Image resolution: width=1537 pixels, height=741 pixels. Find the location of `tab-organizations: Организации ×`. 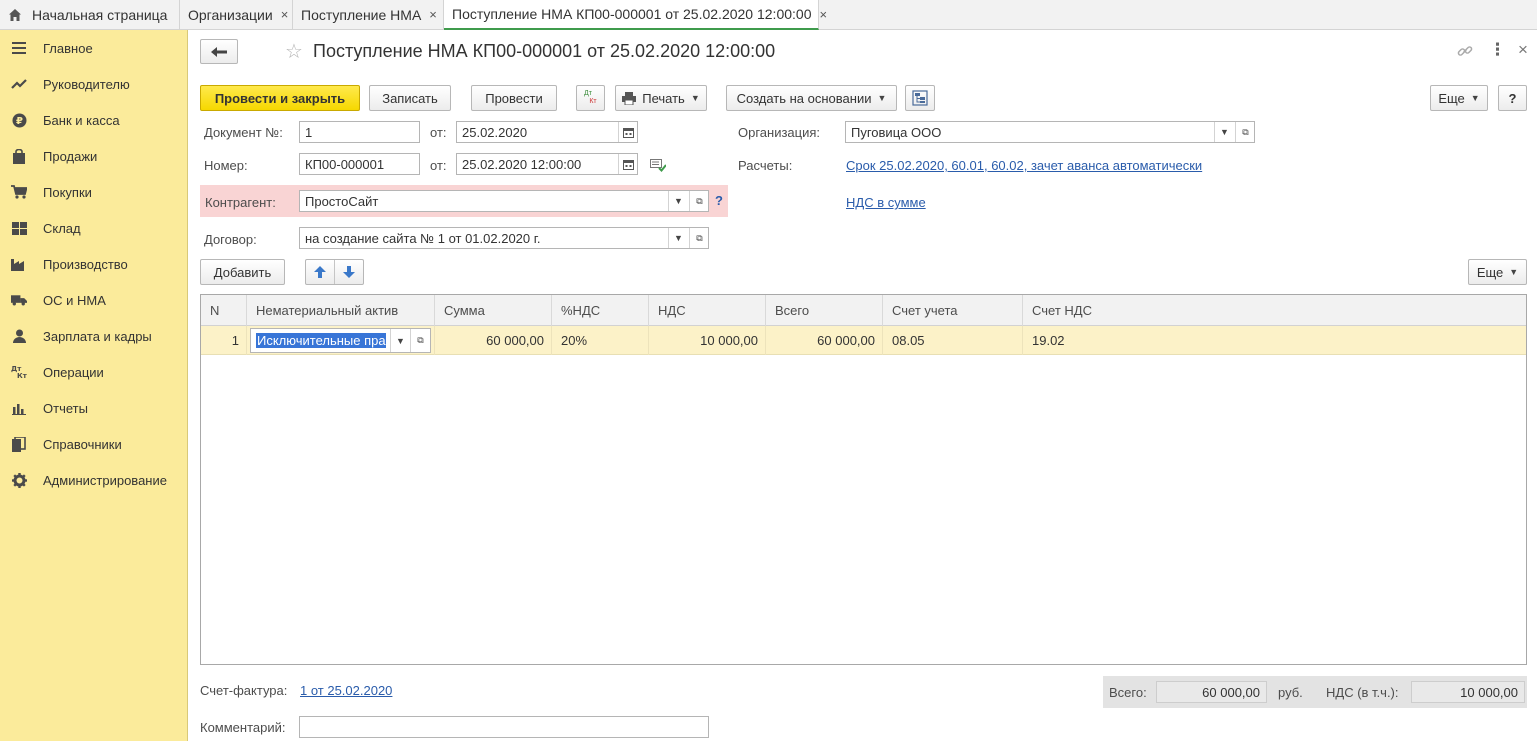

tab-organizations: Организации × is located at coordinates (236, 14).